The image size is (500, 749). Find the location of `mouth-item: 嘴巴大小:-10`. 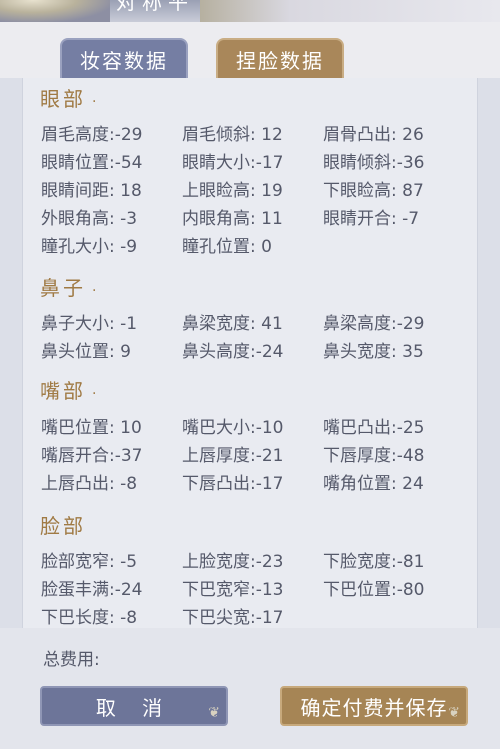

mouth-item: 嘴巴大小:-10 is located at coordinates (233, 428).